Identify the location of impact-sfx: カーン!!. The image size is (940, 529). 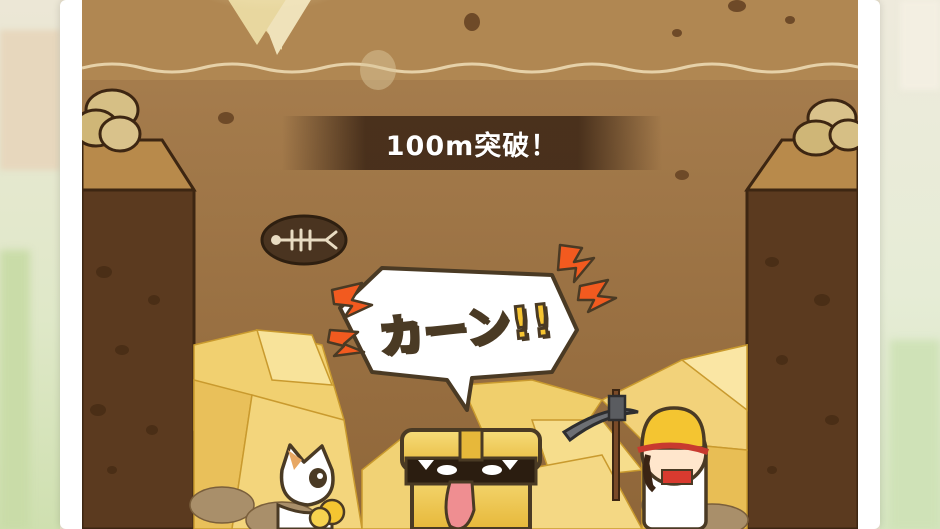
(465, 327).